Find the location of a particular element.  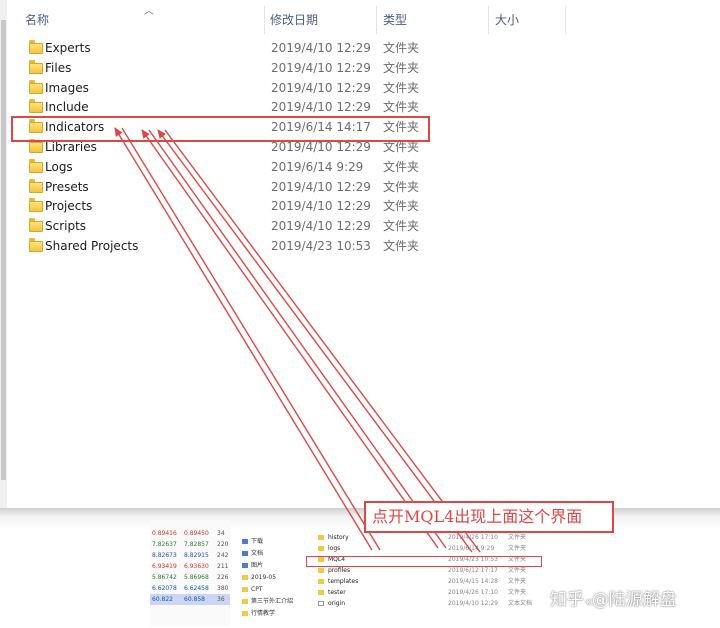

sub-file-type: 文本文档 is located at coordinates (520, 603).